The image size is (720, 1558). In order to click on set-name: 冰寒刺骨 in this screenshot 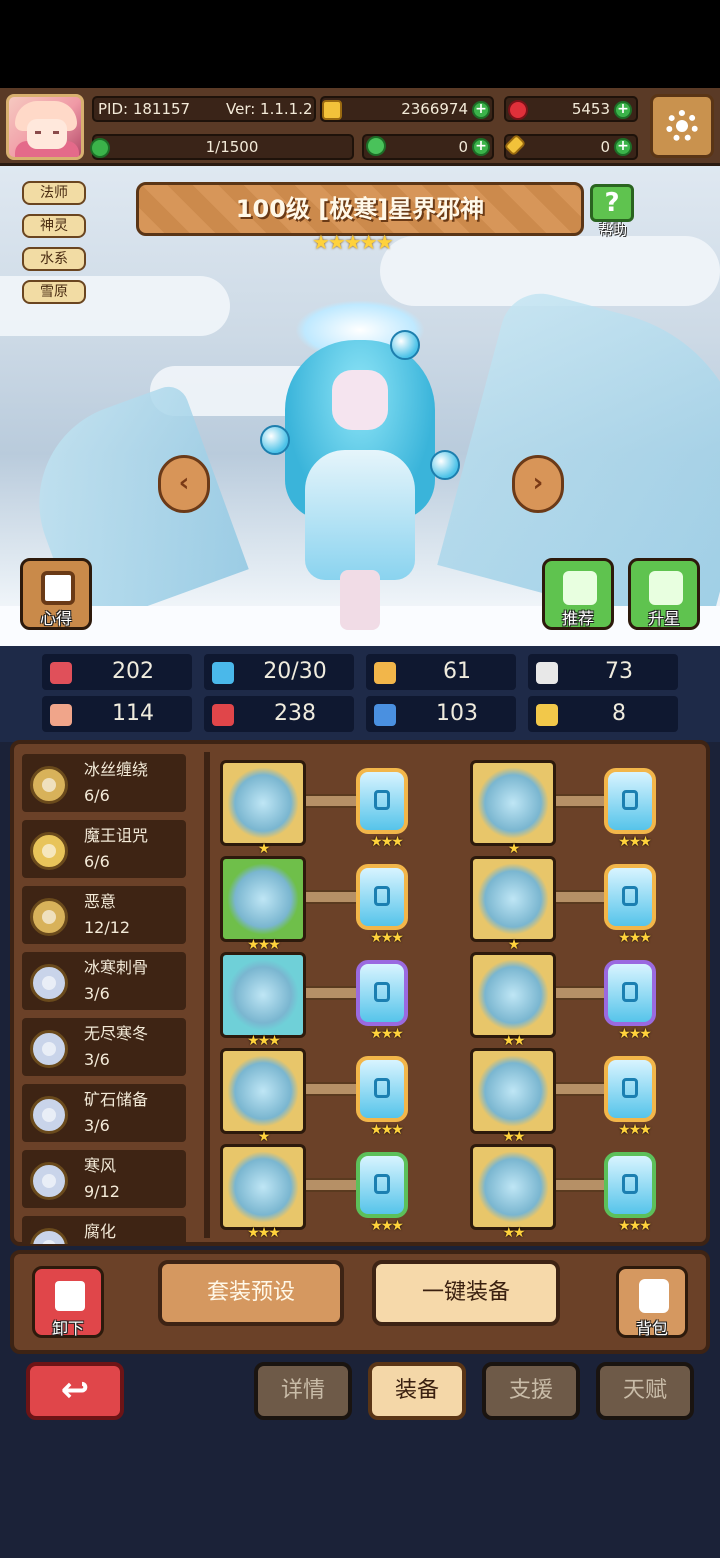, I will do `click(116, 967)`.